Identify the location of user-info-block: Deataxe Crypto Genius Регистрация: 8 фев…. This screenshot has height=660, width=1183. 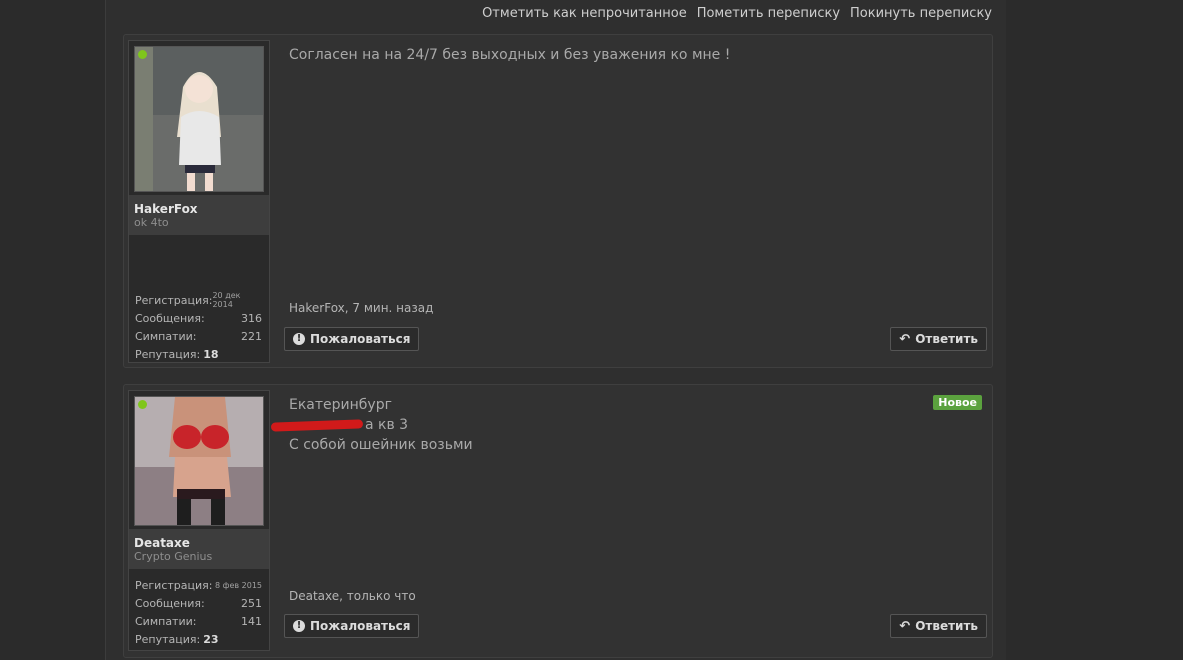
(199, 520).